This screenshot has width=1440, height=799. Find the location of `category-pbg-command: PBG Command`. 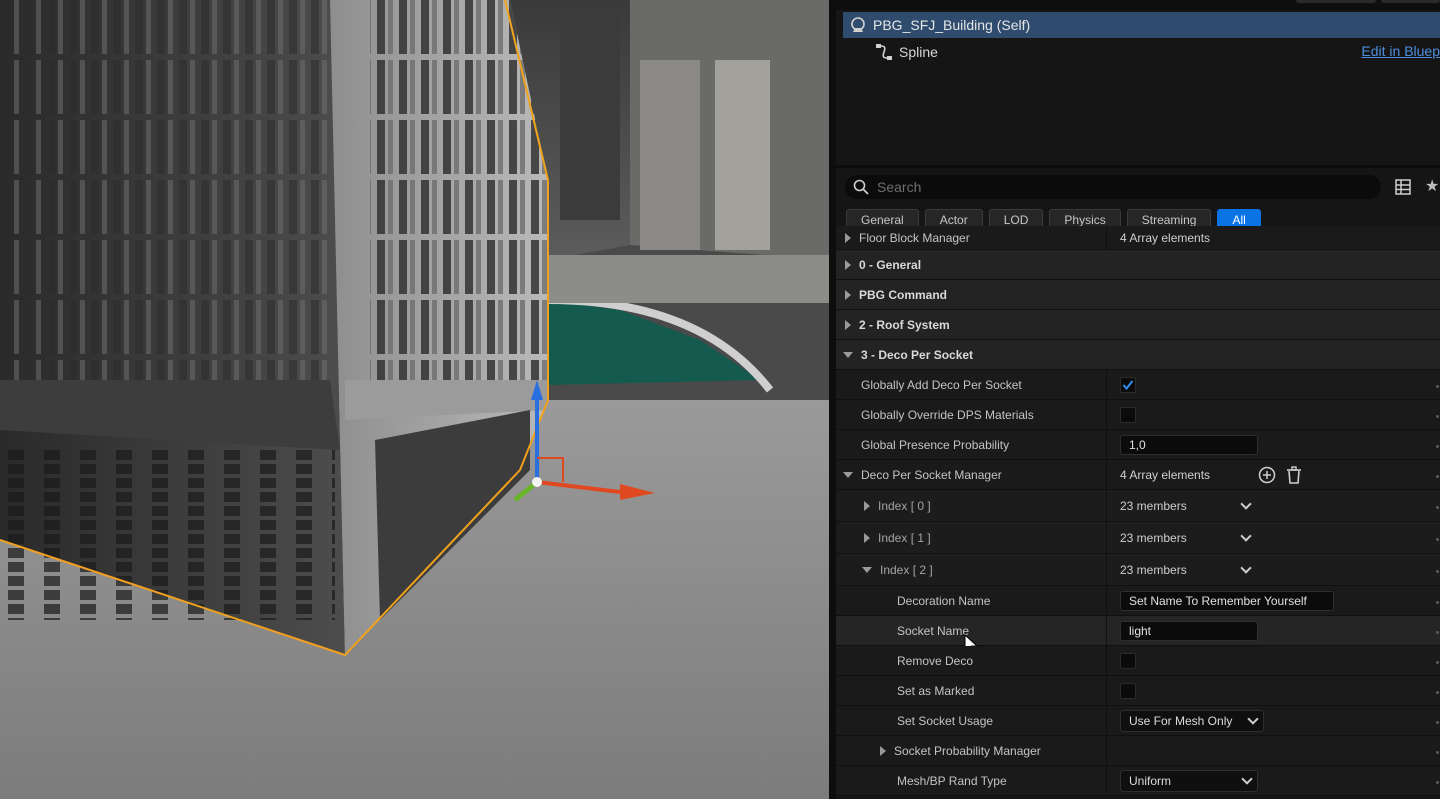

category-pbg-command: PBG Command is located at coordinates (1138, 295).